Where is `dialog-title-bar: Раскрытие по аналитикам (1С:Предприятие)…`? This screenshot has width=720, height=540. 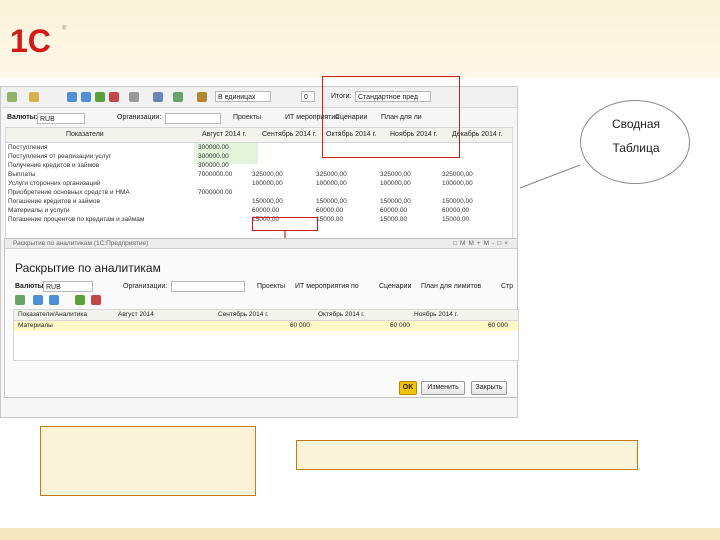 dialog-title-bar: Раскрытие по аналитикам (1С:Предприятие)… is located at coordinates (261, 244).